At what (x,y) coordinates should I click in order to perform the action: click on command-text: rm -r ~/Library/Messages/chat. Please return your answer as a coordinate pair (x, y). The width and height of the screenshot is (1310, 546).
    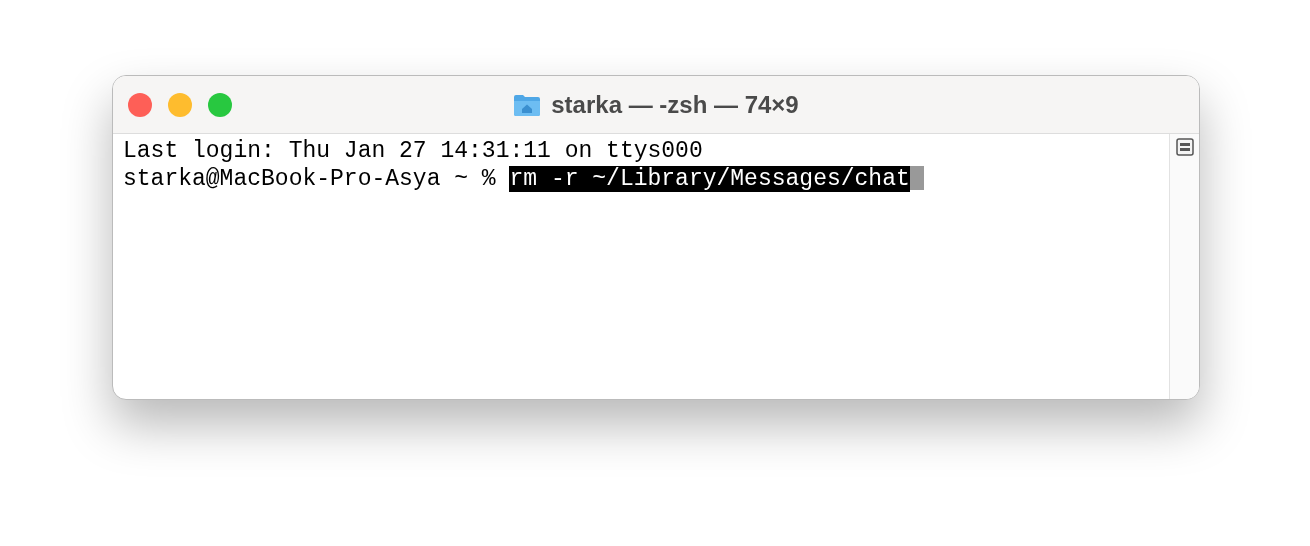
    Looking at the image, I should click on (709, 179).